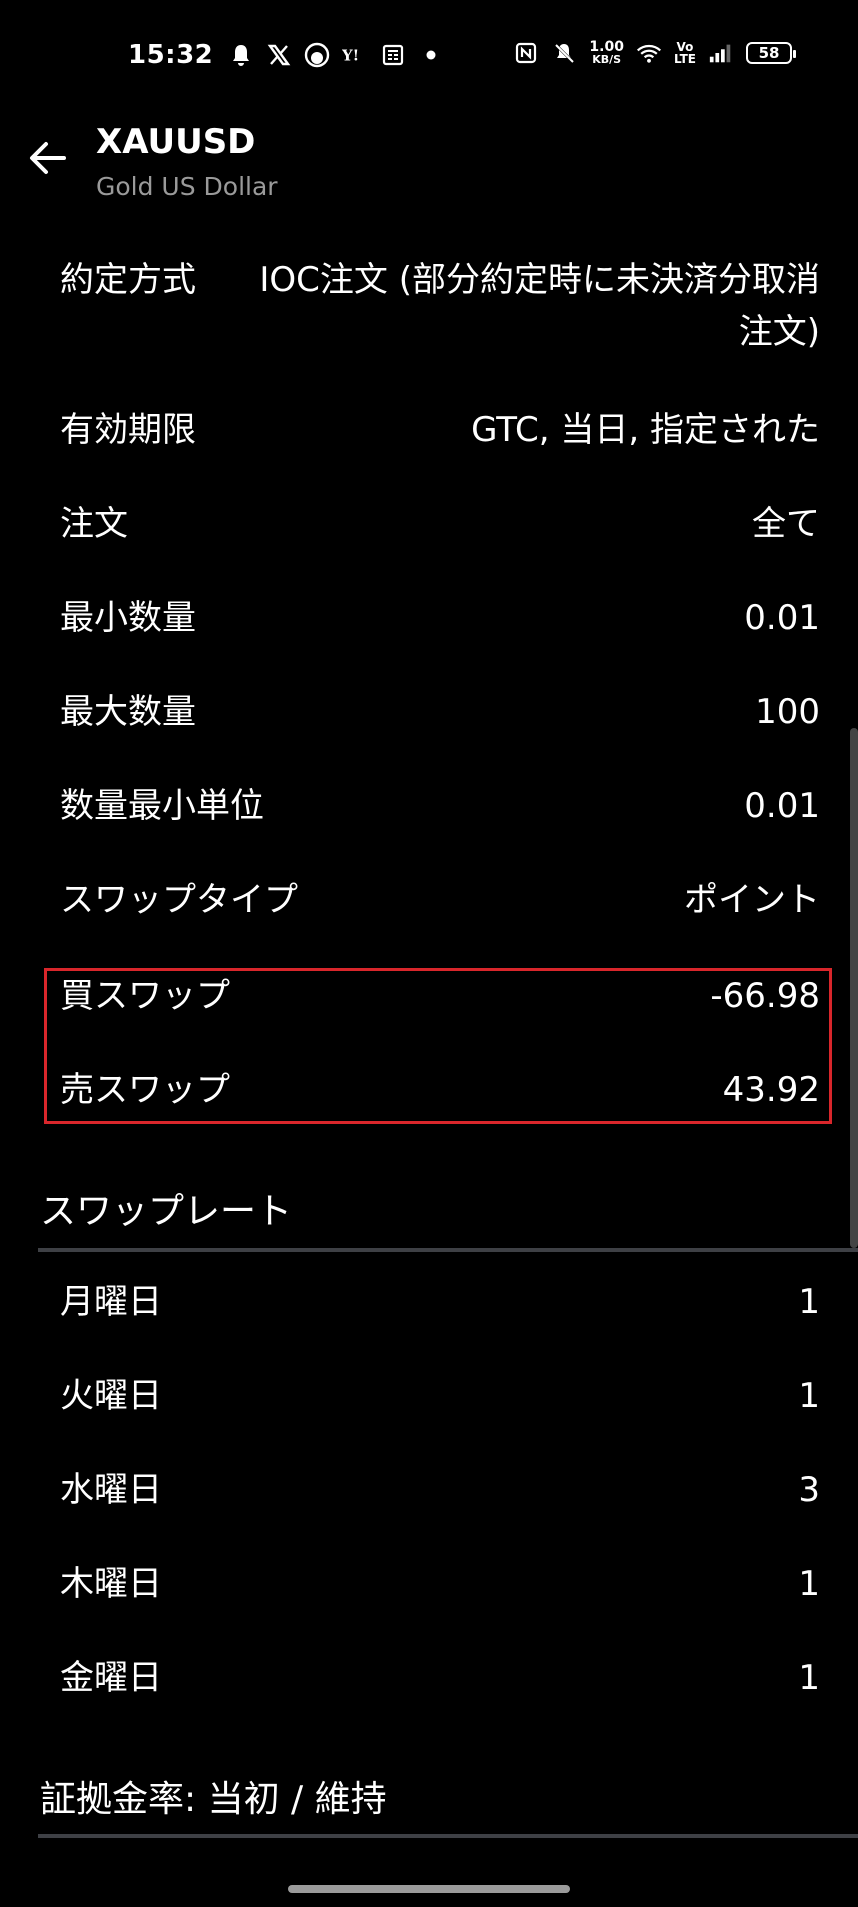 This screenshot has height=1907, width=858. I want to click on swap-rate-header: スワップレート, so click(166, 1211).